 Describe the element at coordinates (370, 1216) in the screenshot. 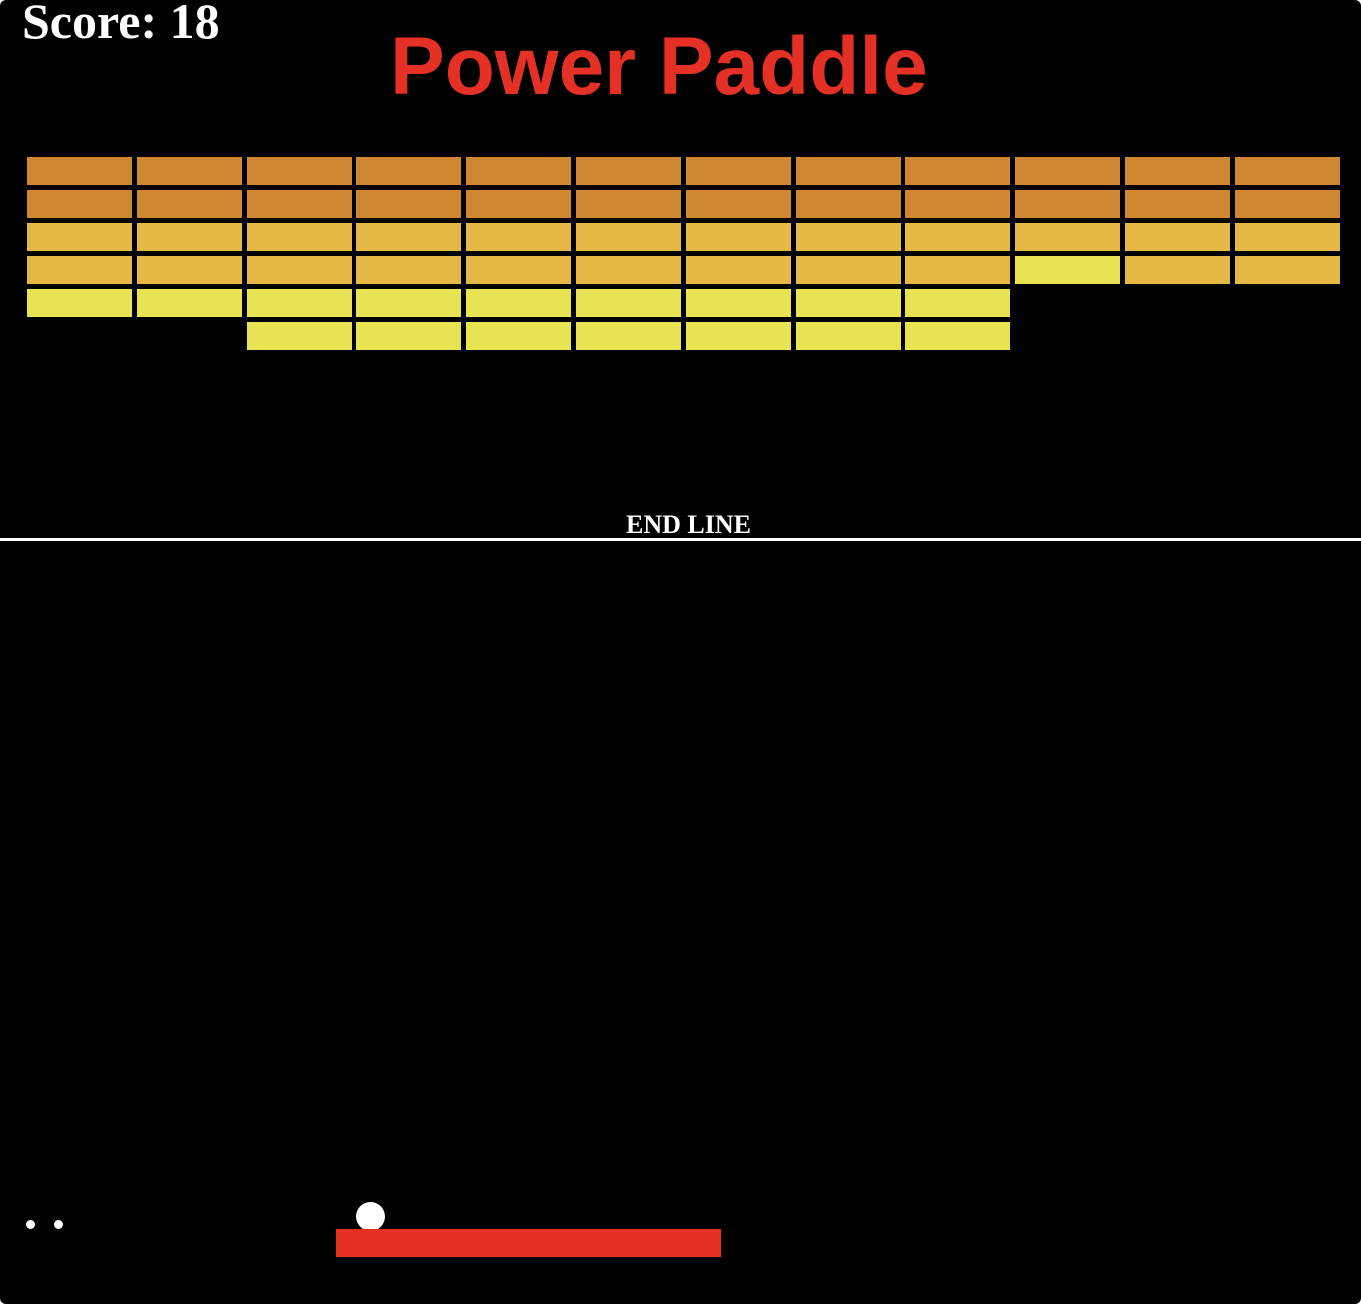

I see `ball` at that location.